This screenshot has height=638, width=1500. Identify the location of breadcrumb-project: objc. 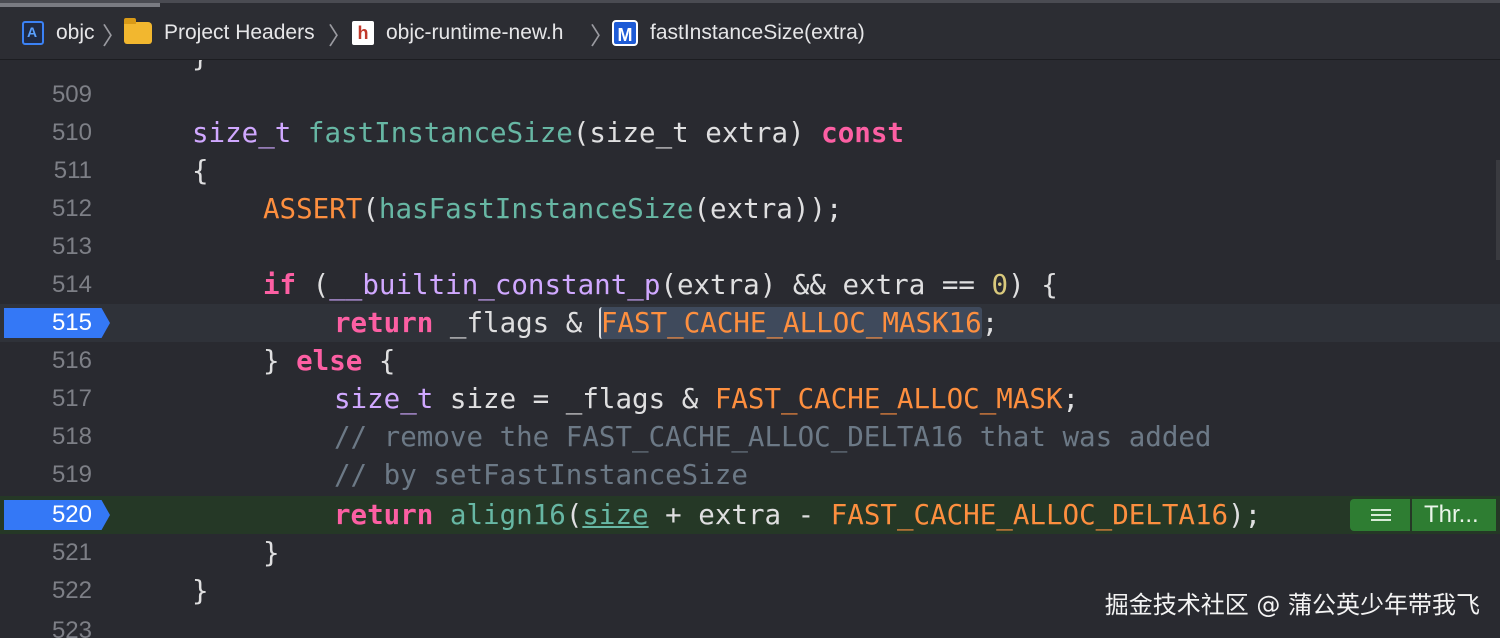
(58, 33).